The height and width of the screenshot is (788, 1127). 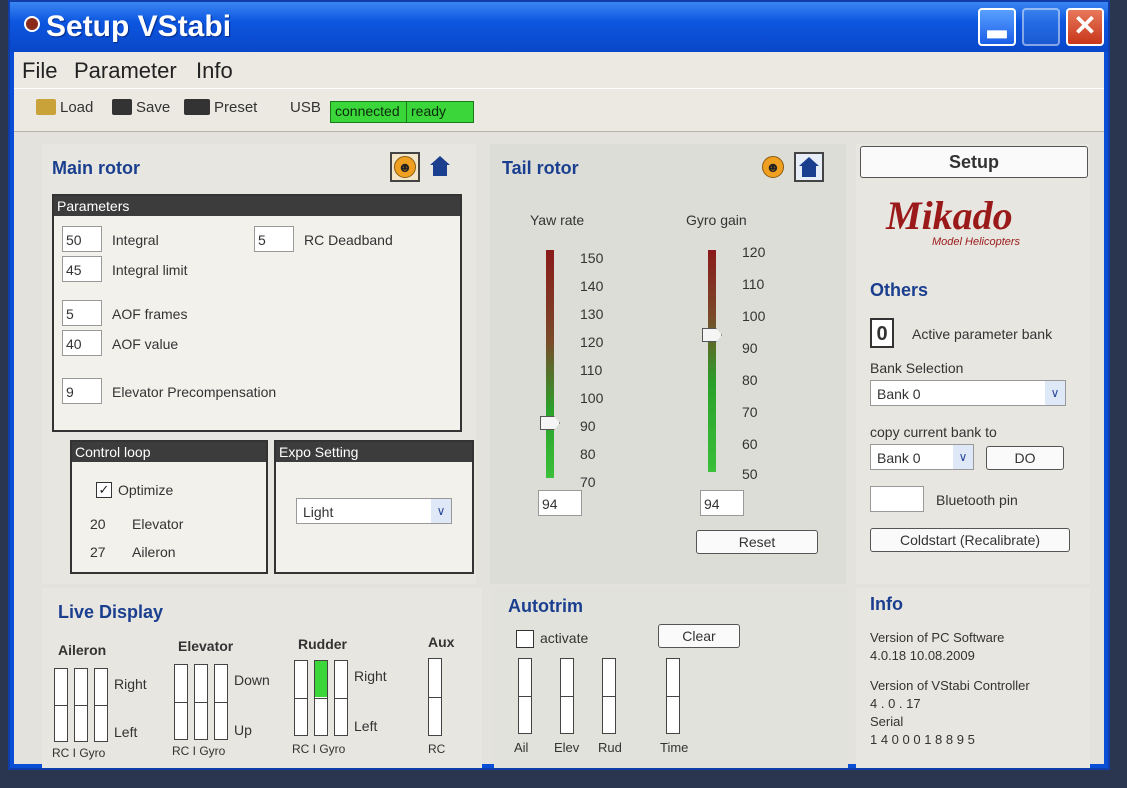 What do you see at coordinates (126, 732) in the screenshot?
I see `aileron-left-label: Left` at bounding box center [126, 732].